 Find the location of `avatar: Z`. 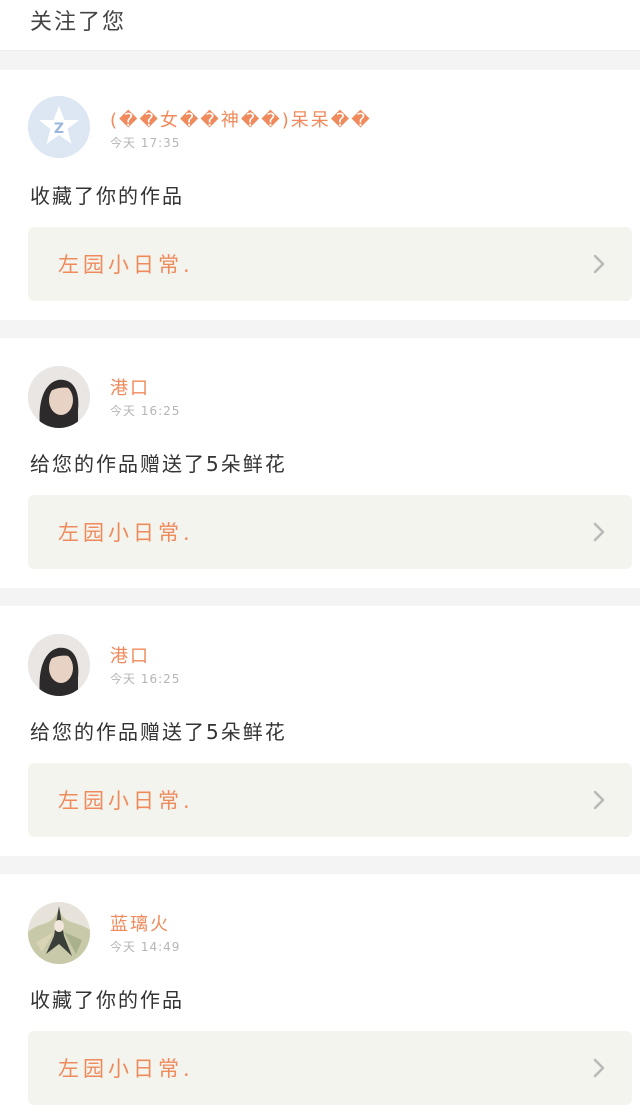

avatar: Z is located at coordinates (59, 127).